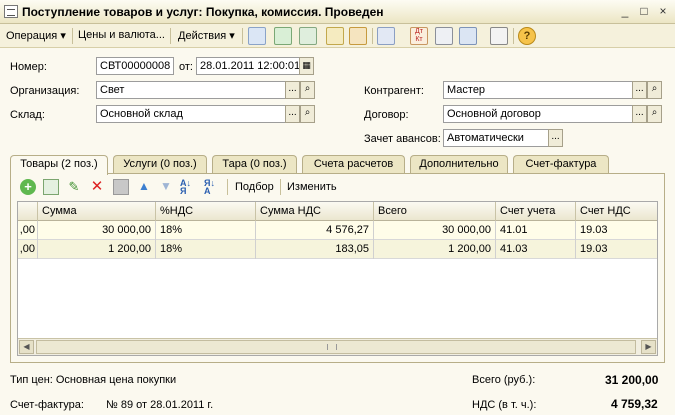 This screenshot has height=415, width=675. What do you see at coordinates (538, 114) in the screenshot?
I see `contract-field: Основной договор` at bounding box center [538, 114].